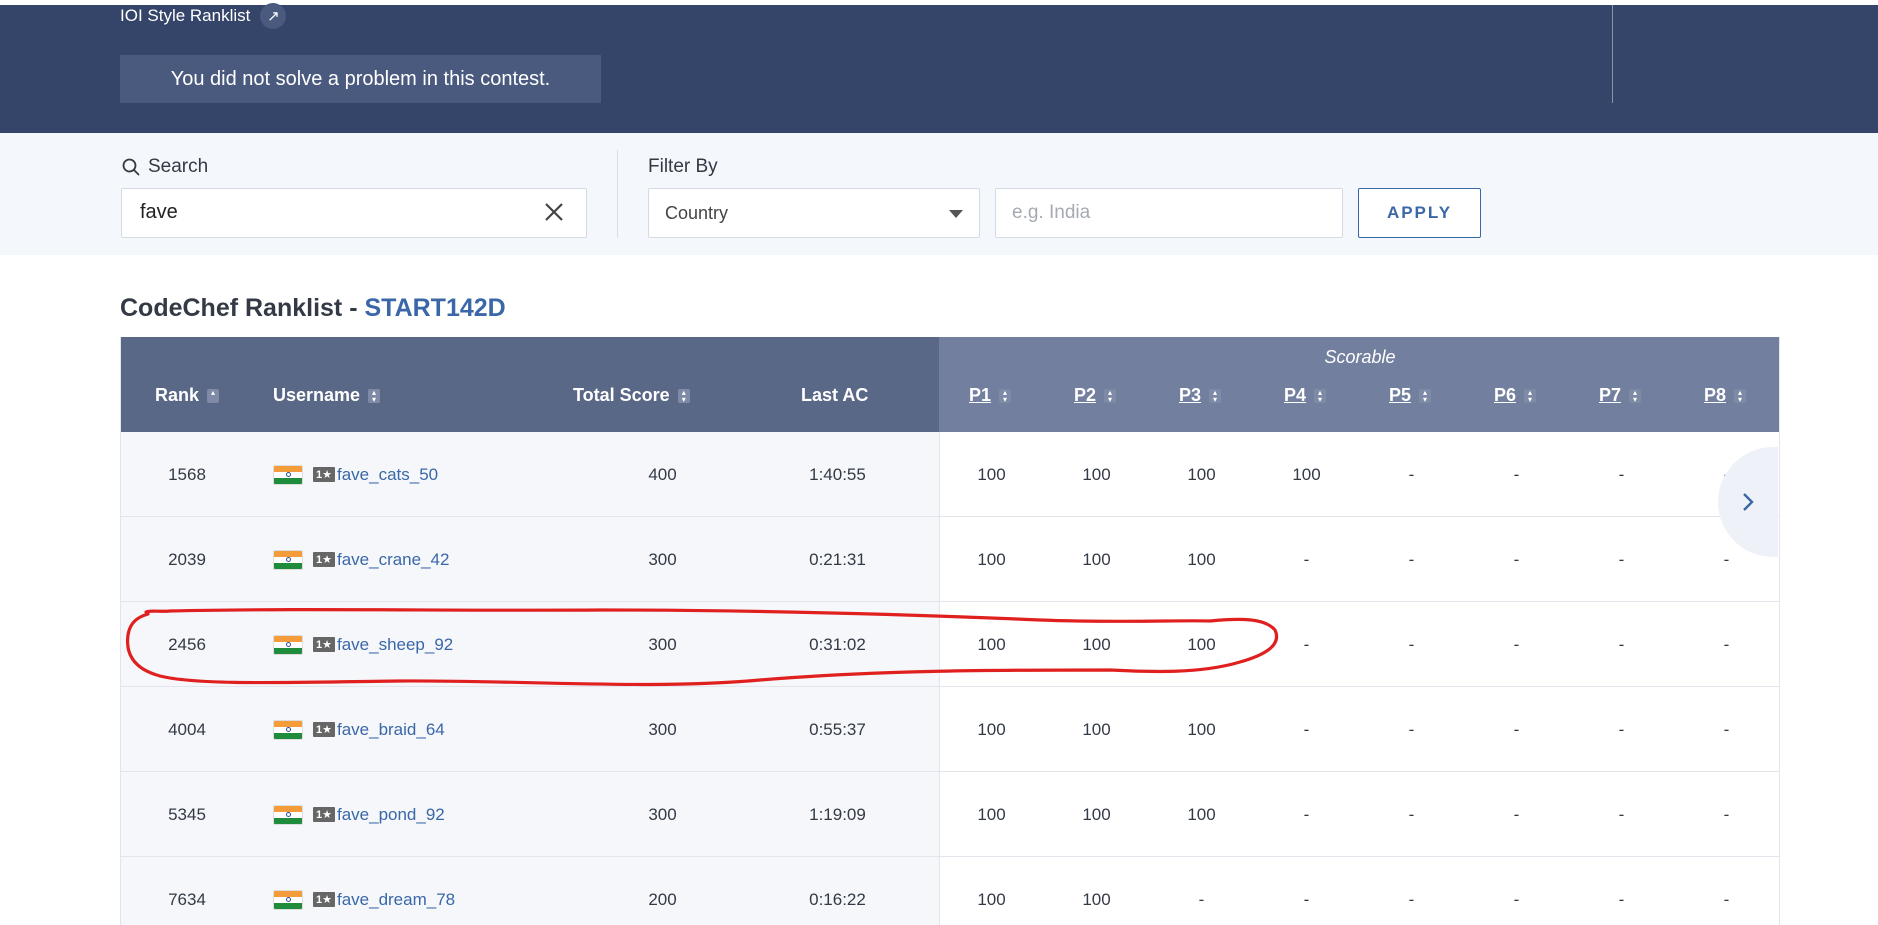 The width and height of the screenshot is (1878, 925). Describe the element at coordinates (1419, 213) in the screenshot. I see `apply-button: APPLY` at that location.